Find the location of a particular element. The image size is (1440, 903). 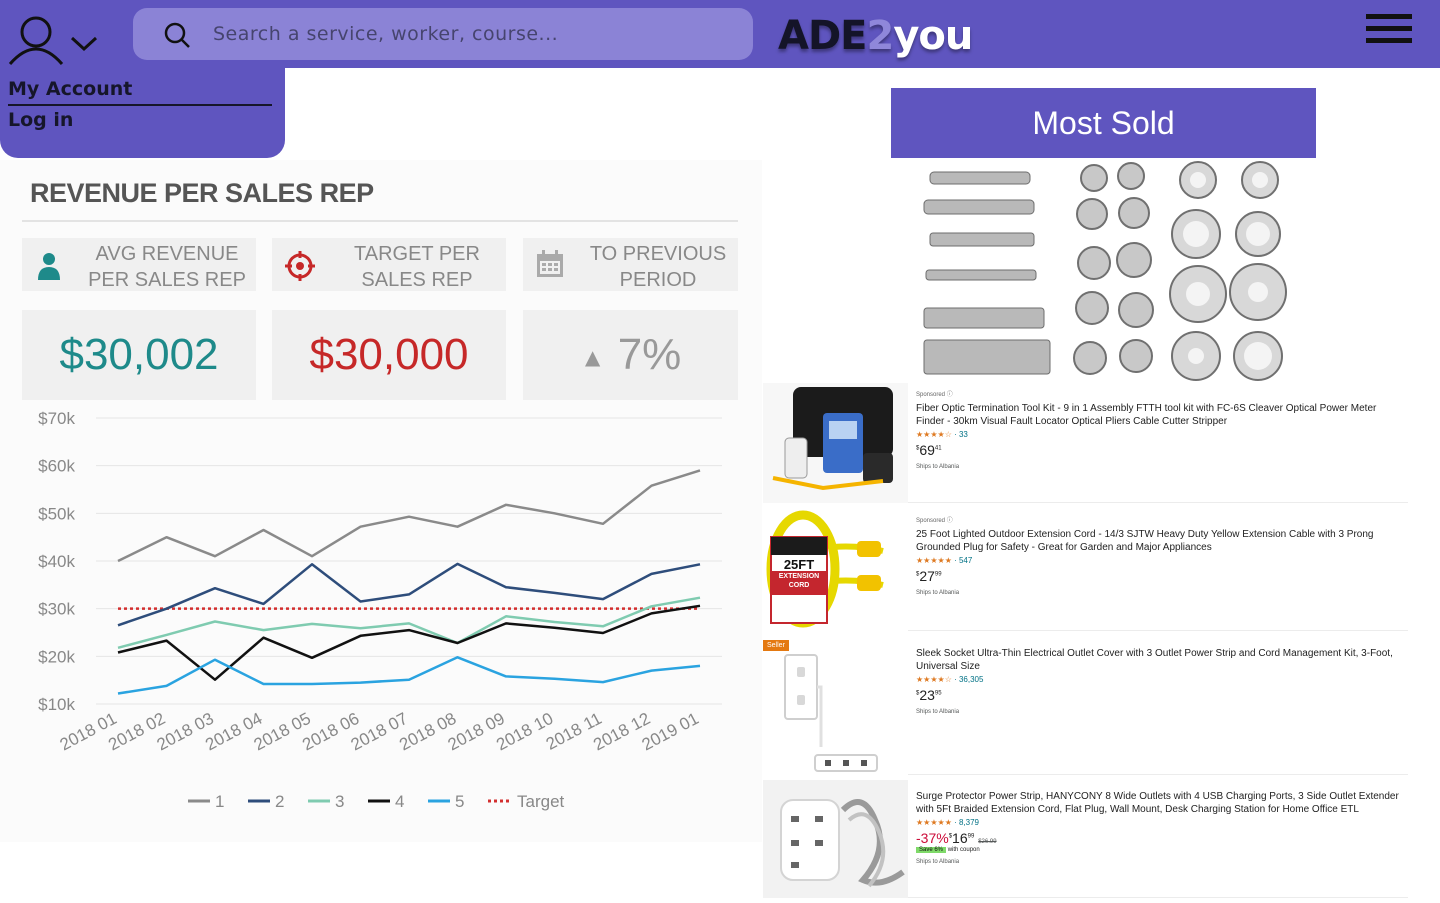

logo-text-you: you is located at coordinates (933, 36).